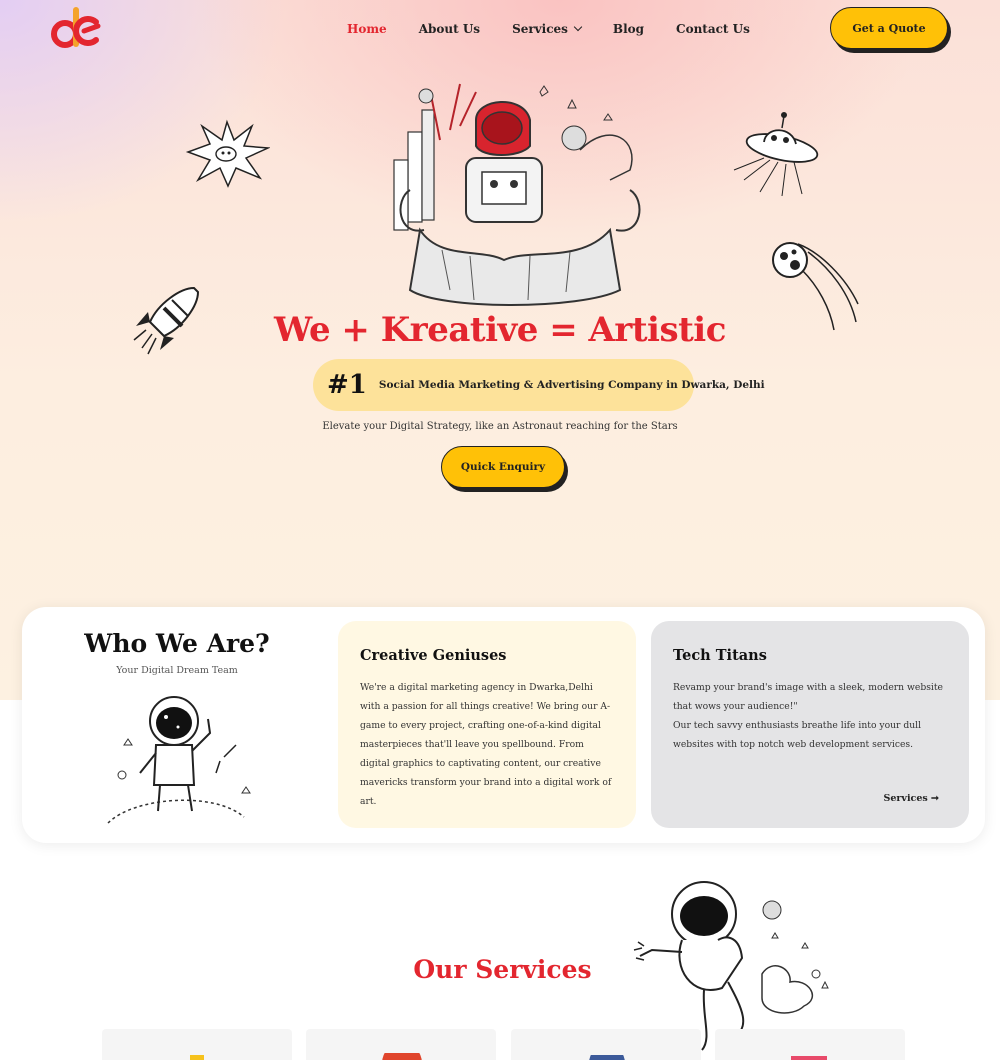  Describe the element at coordinates (177, 670) in the screenshot. I see `about-subtitle: Your Digital Dream Team` at that location.